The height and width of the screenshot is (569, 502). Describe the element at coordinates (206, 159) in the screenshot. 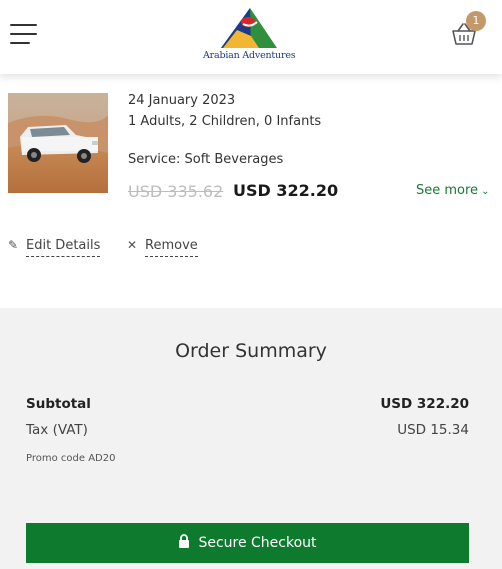

I see `item-service: Service: Soft Beverages` at that location.